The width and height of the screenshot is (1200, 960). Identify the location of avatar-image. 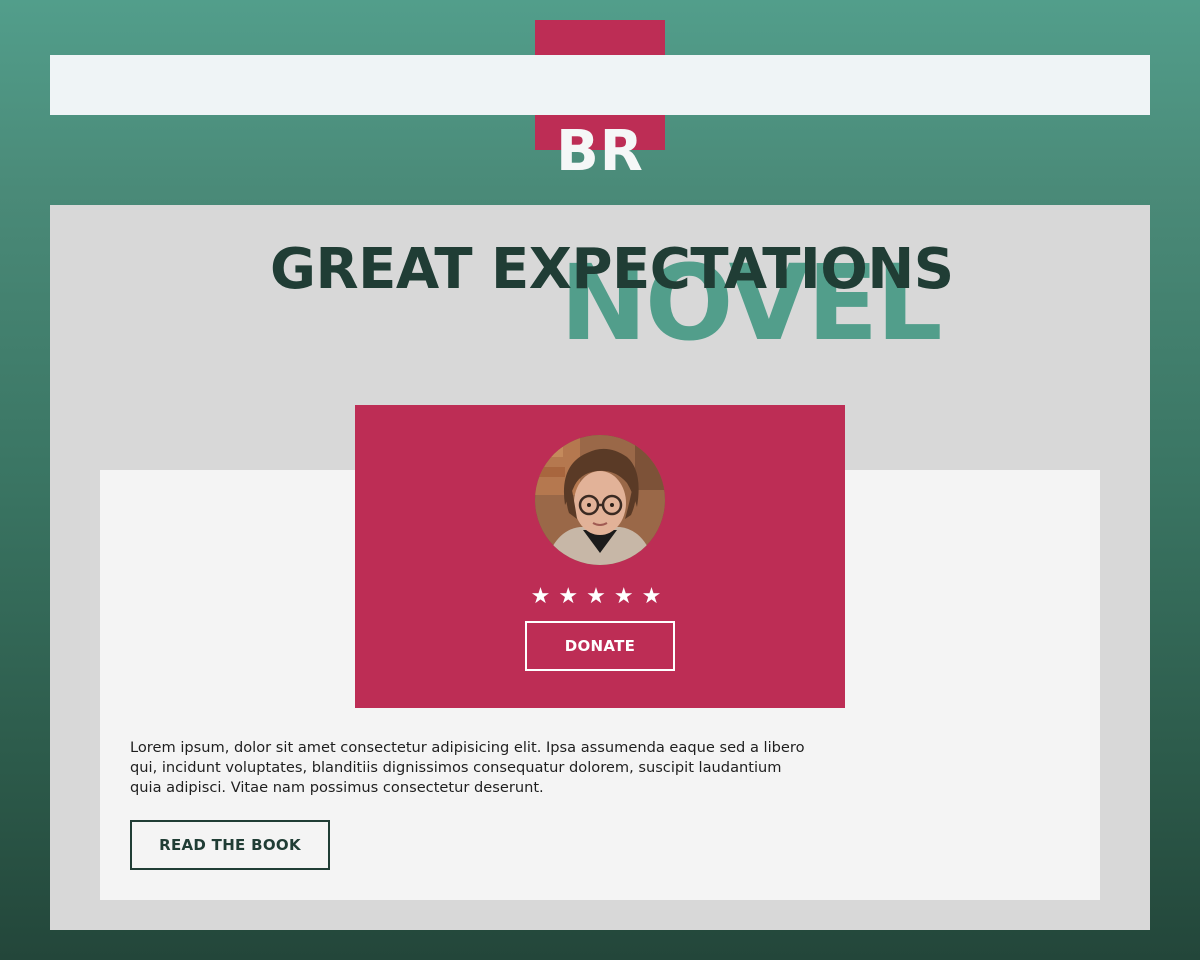
(600, 500).